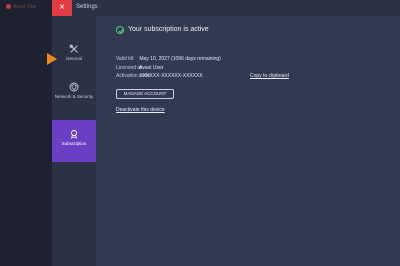  What do you see at coordinates (74, 143) in the screenshot?
I see `sidebar-item-label: Subscription` at bounding box center [74, 143].